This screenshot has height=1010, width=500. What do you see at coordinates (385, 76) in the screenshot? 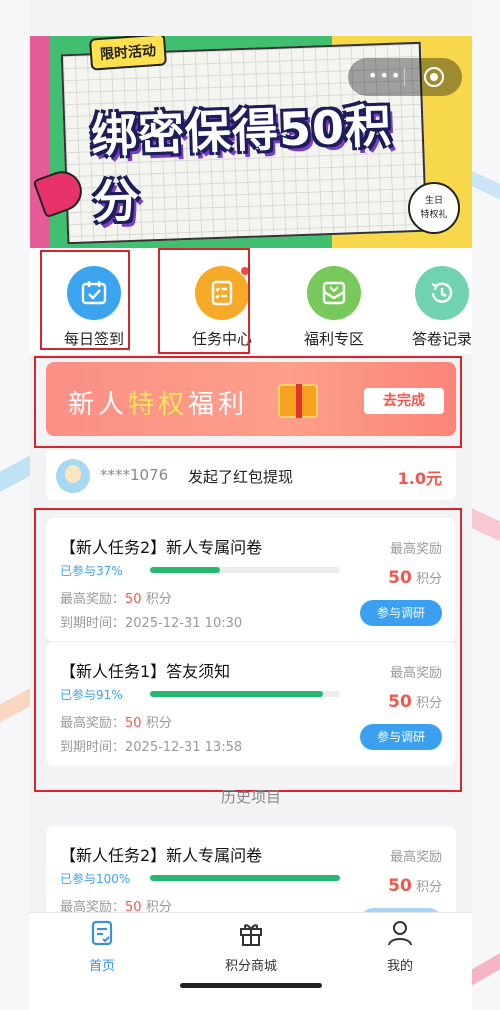
I see `more-dots-icon: •••` at bounding box center [385, 76].